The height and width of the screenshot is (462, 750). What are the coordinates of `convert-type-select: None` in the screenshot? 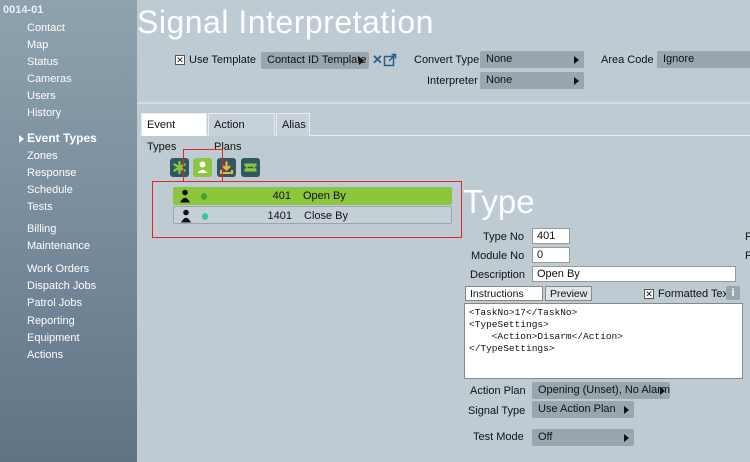 It's located at (532, 59).